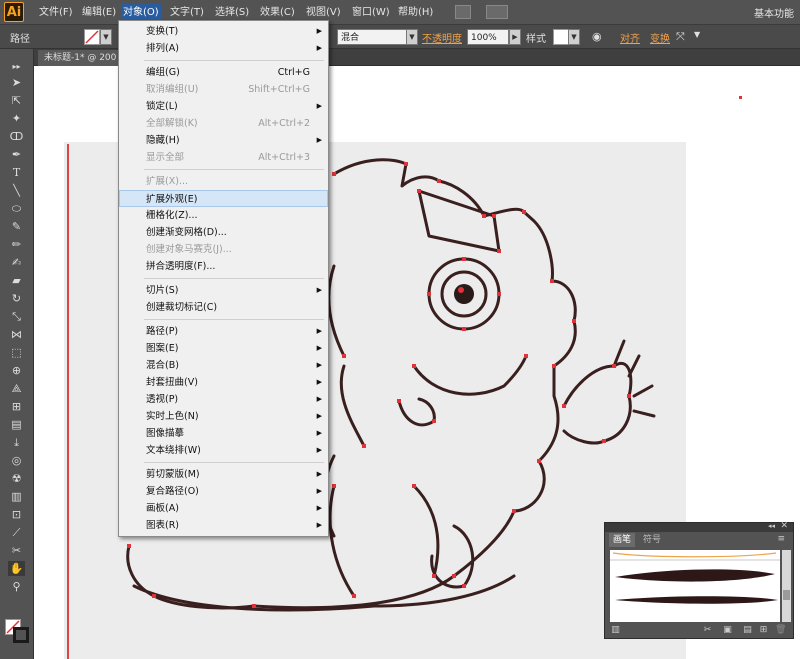 Image resolution: width=800 pixels, height=659 pixels. Describe the element at coordinates (223, 106) in the screenshot. I see `menu-item-lock: 锁定(L) ▶` at that location.